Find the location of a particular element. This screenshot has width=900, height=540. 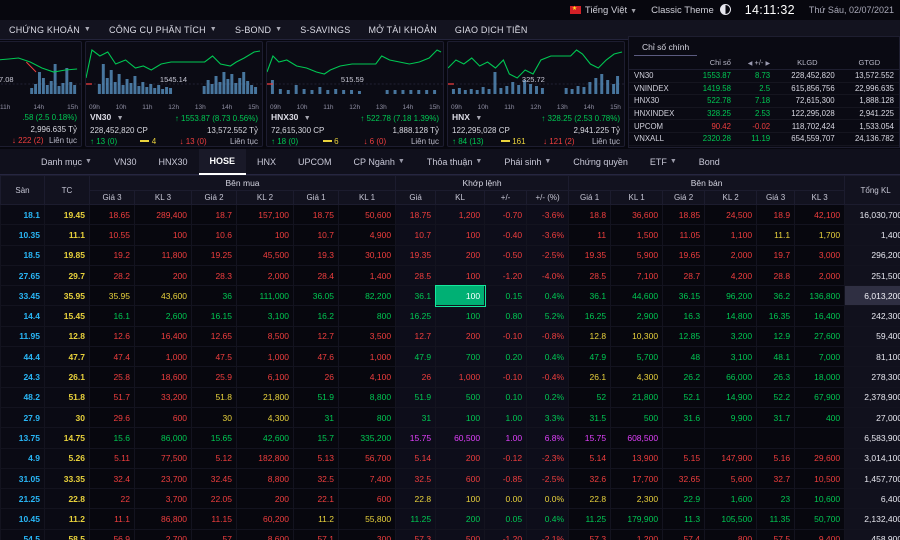

cell-sell-3: 105,500 is located at coordinates (731, 519).